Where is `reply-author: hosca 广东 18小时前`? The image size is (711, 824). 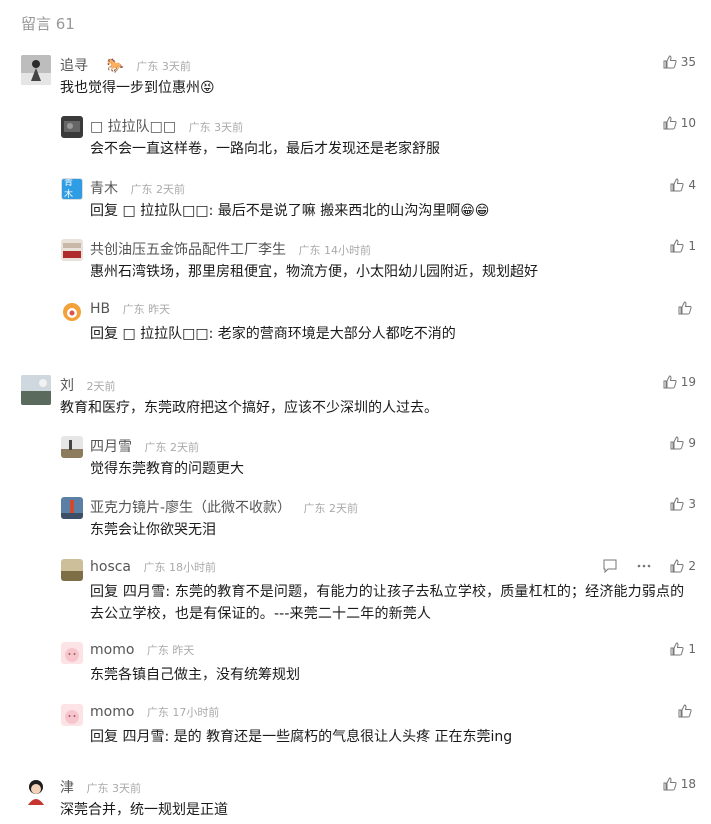
reply-author: hosca 广东 18小时前 is located at coordinates (153, 567).